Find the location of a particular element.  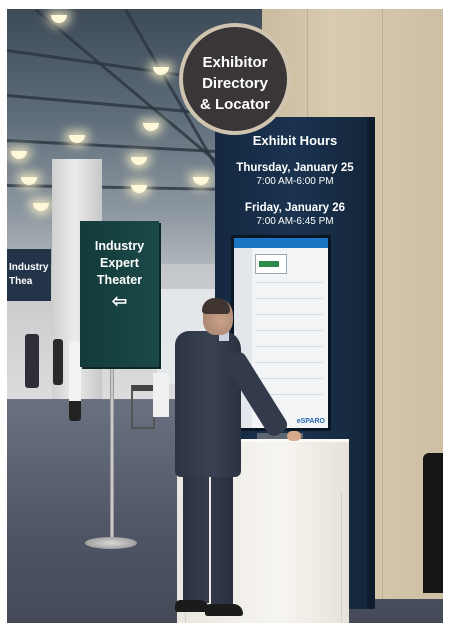

screen-logo: eSPARO is located at coordinates (310, 421).